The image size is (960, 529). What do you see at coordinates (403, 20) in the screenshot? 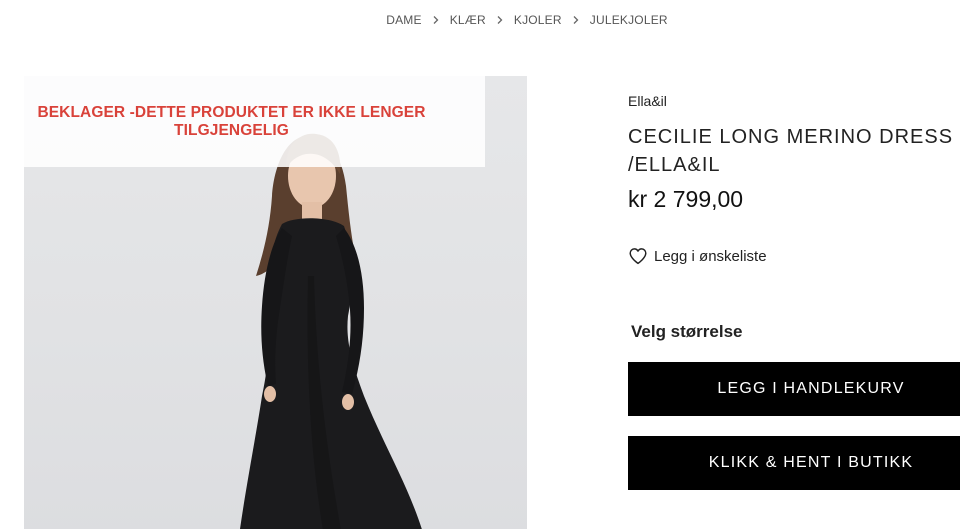
I see `breadcrumb-item-dame: DAME` at bounding box center [403, 20].